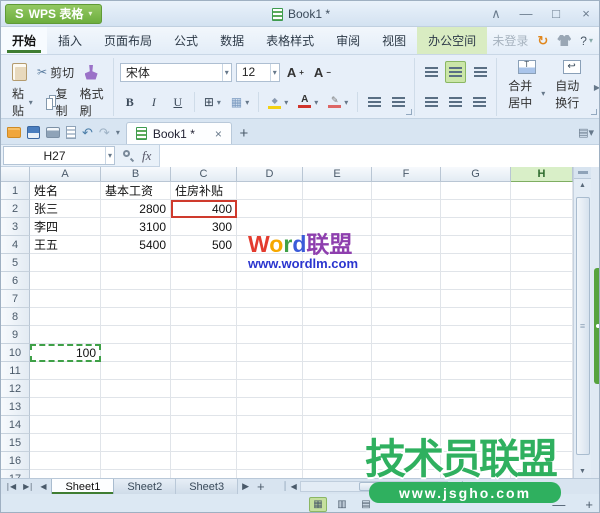 The height and width of the screenshot is (513, 600). What do you see at coordinates (318, 504) in the screenshot?
I see `normal-view-button: ▦` at bounding box center [318, 504].